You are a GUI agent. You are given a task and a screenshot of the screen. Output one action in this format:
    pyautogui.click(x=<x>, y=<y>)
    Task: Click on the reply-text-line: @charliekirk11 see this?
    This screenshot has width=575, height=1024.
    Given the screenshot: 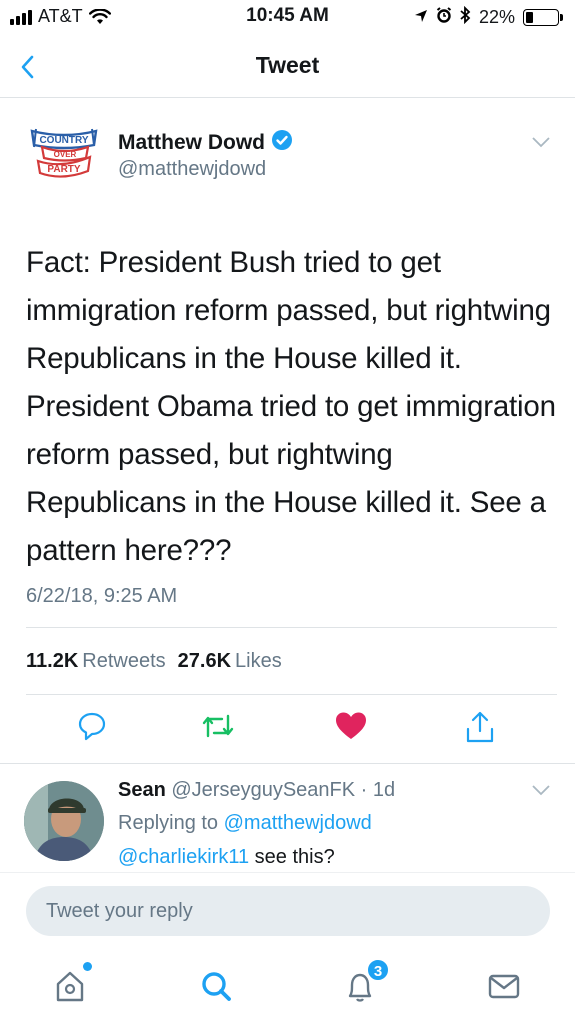 What is the action you would take?
    pyautogui.click(x=226, y=857)
    